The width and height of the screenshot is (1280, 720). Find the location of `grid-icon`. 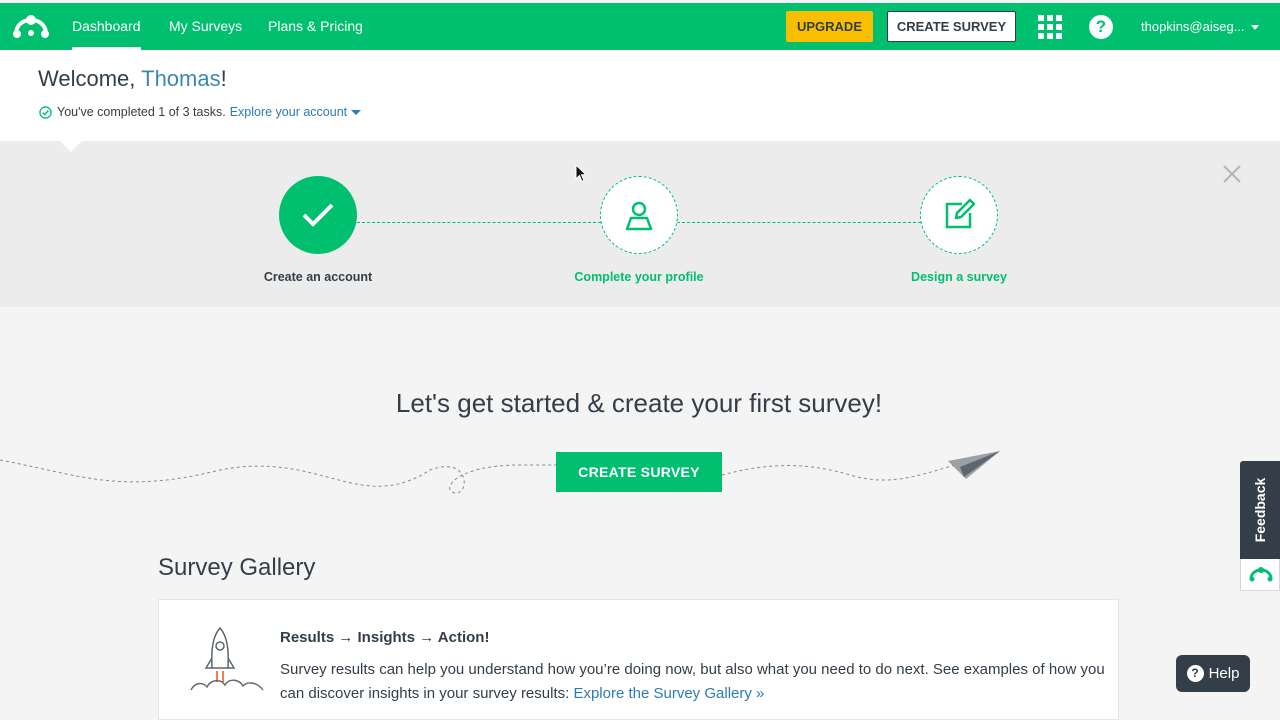

grid-icon is located at coordinates (1050, 27).